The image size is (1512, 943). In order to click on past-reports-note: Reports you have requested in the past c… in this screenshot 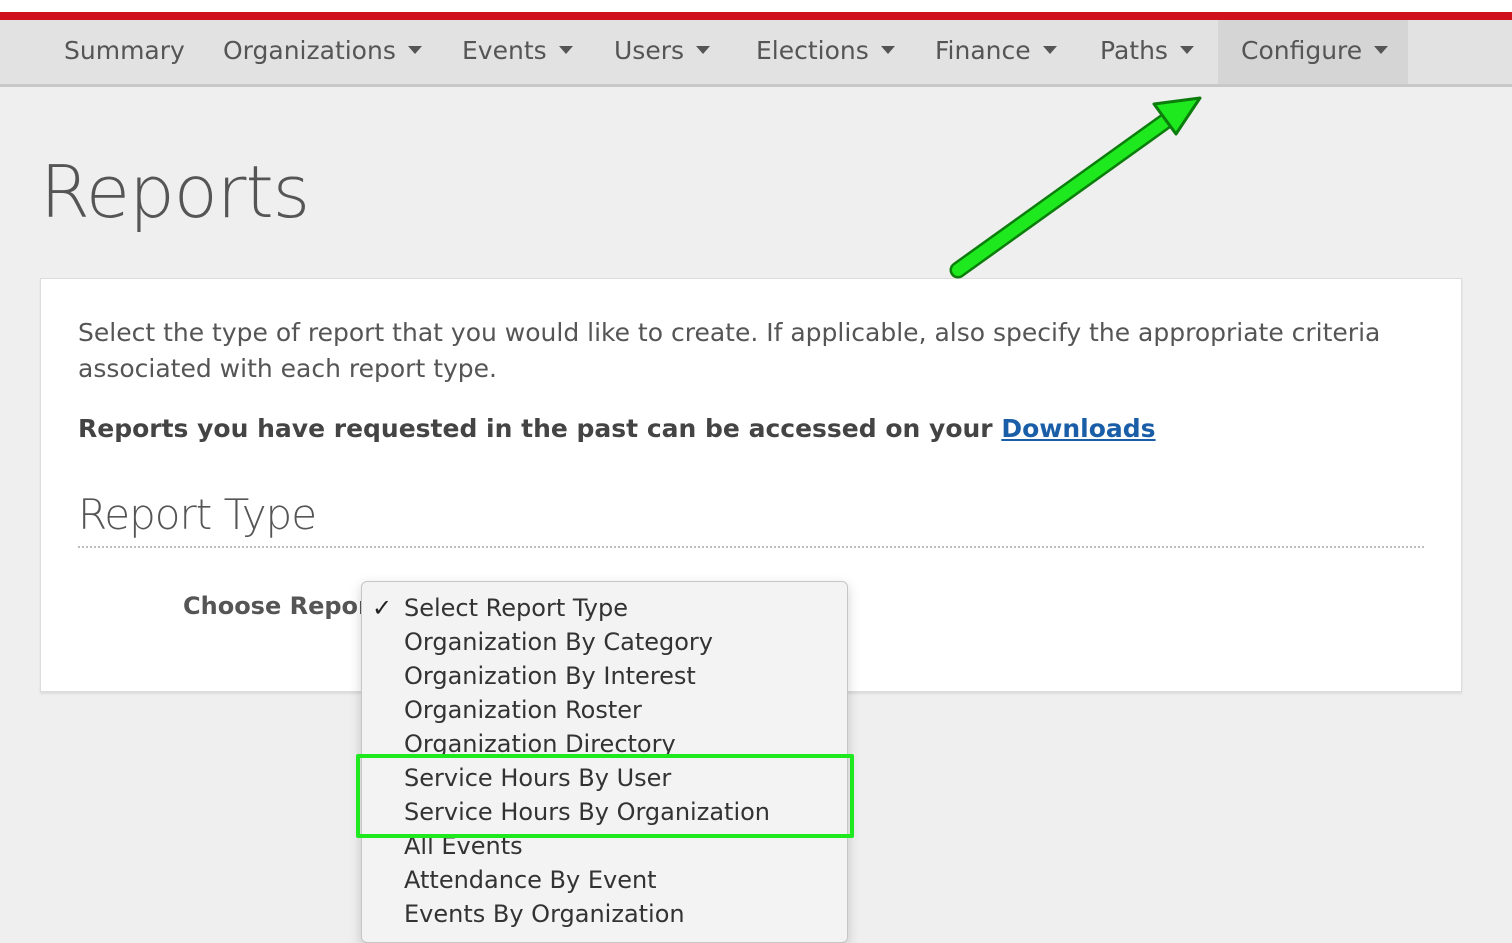, I will do `click(617, 428)`.